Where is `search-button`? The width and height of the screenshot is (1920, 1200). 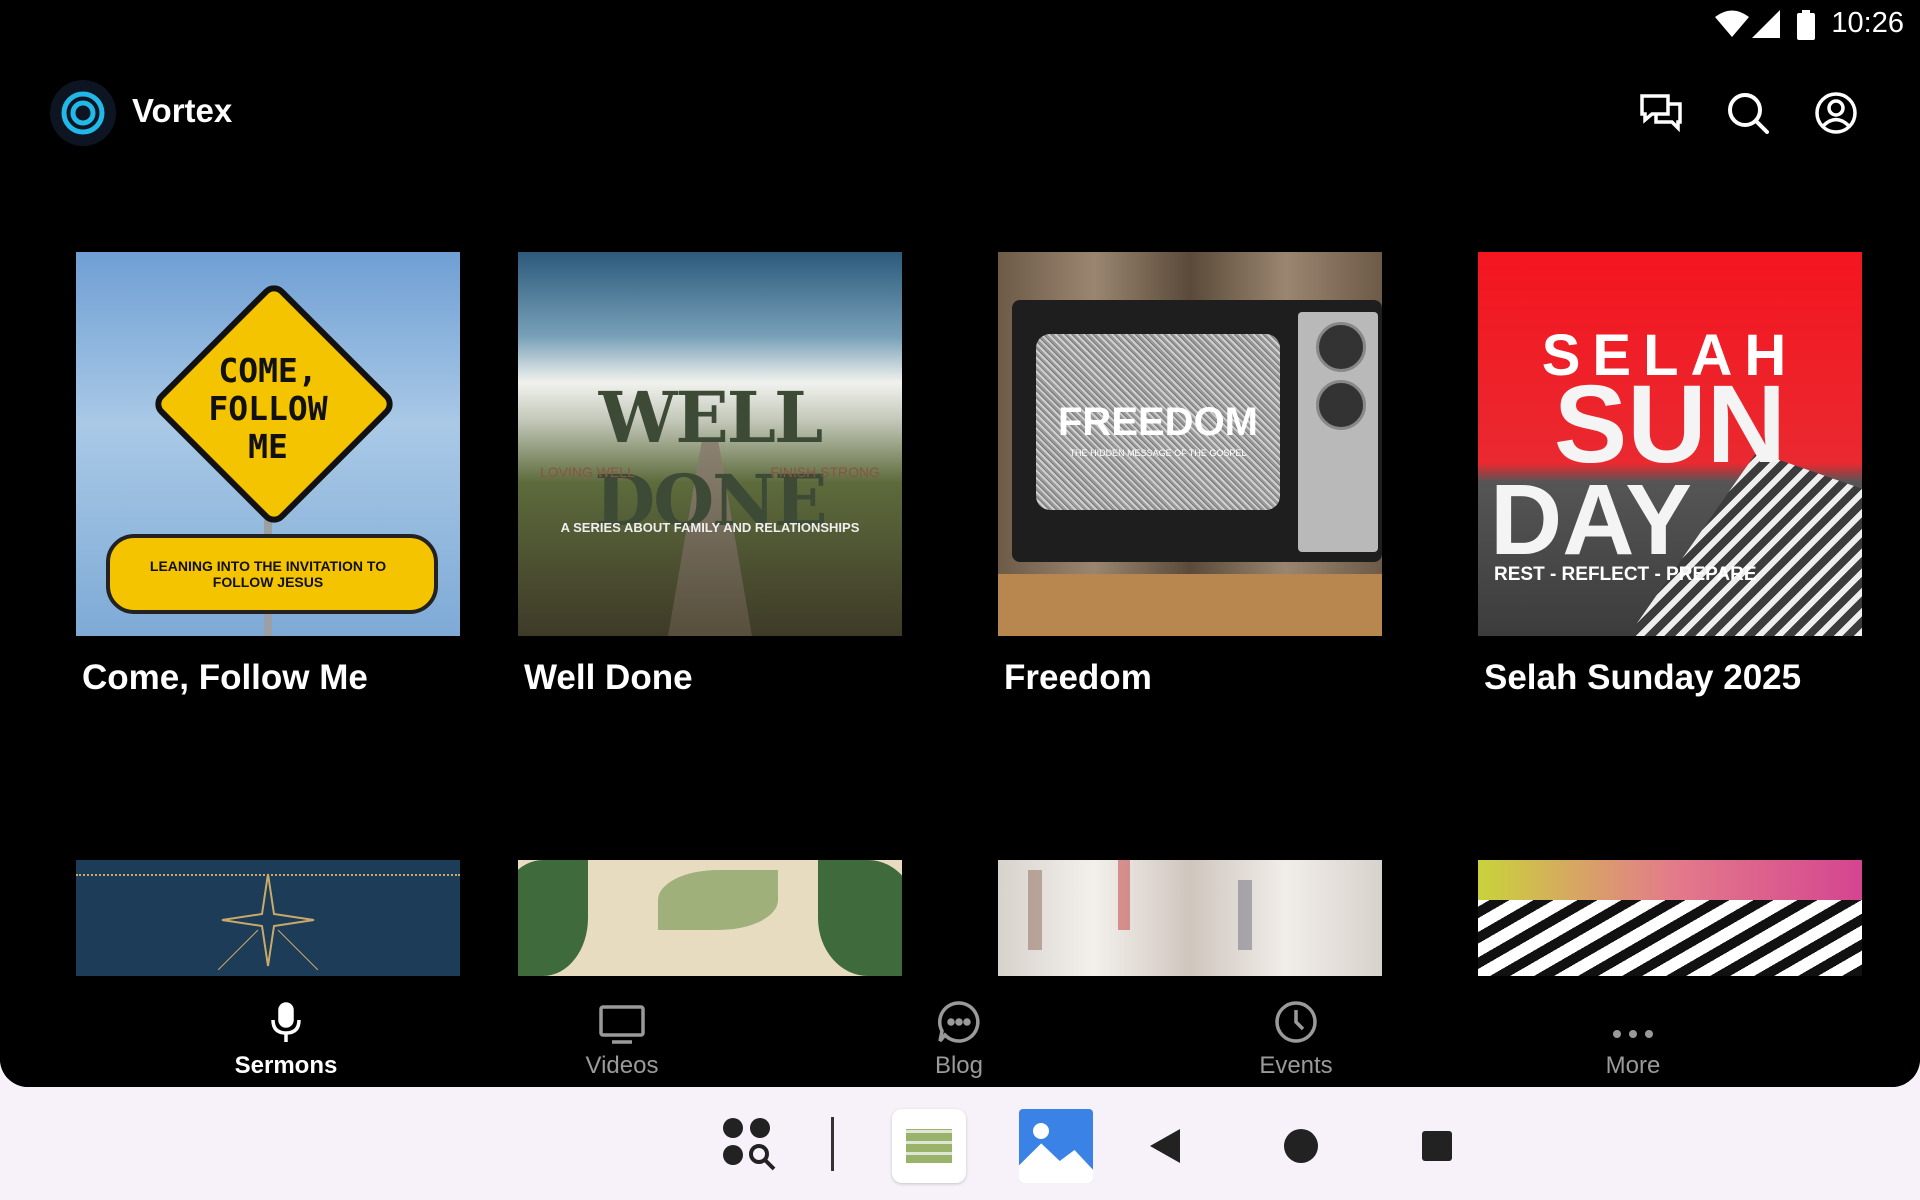 search-button is located at coordinates (1748, 113).